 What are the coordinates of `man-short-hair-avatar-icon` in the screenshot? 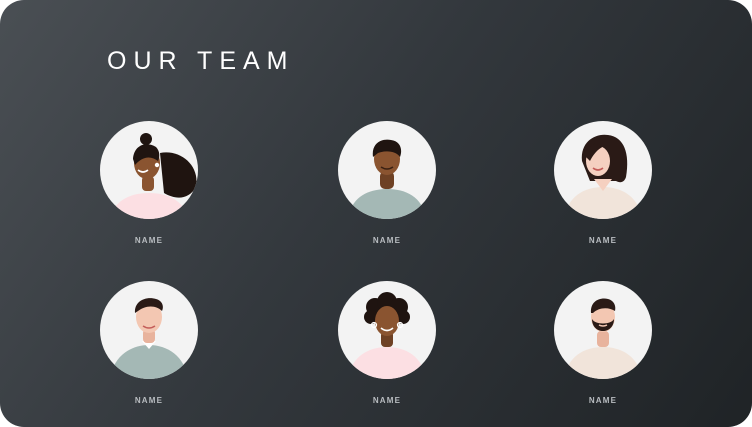 It's located at (387, 170).